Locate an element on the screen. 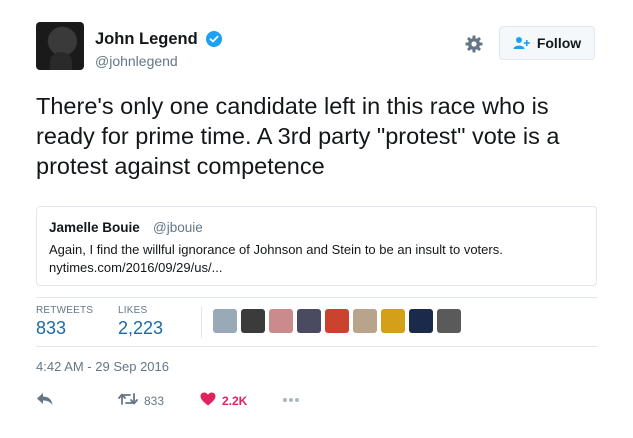 The height and width of the screenshot is (438, 633). stats-separator is located at coordinates (201, 322).